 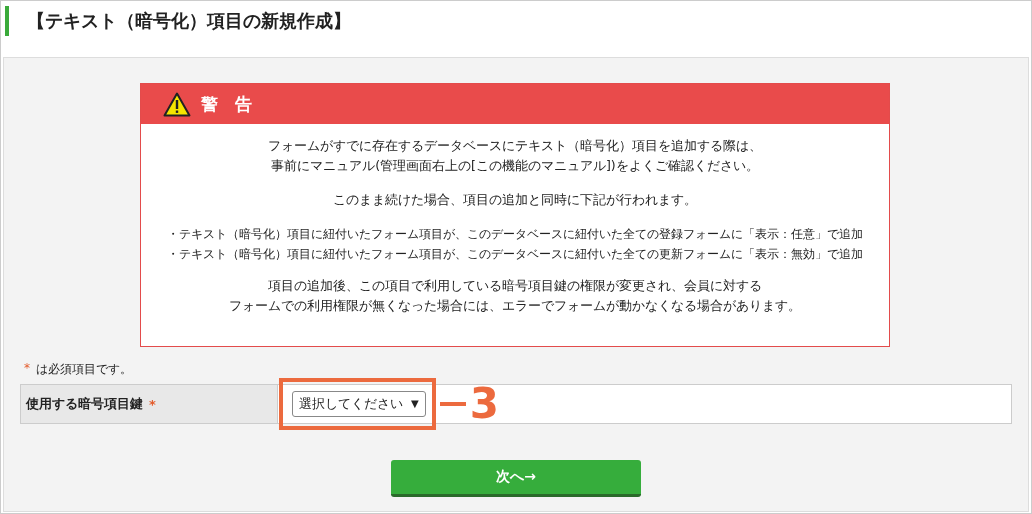 I want to click on warning-bullet: ・テキスト（暗号化）項目に紐付いたフォーム項目が、このデータベースに紐付いた全ての更新フォームに「表示：無効」で追加, so click(x=515, y=254).